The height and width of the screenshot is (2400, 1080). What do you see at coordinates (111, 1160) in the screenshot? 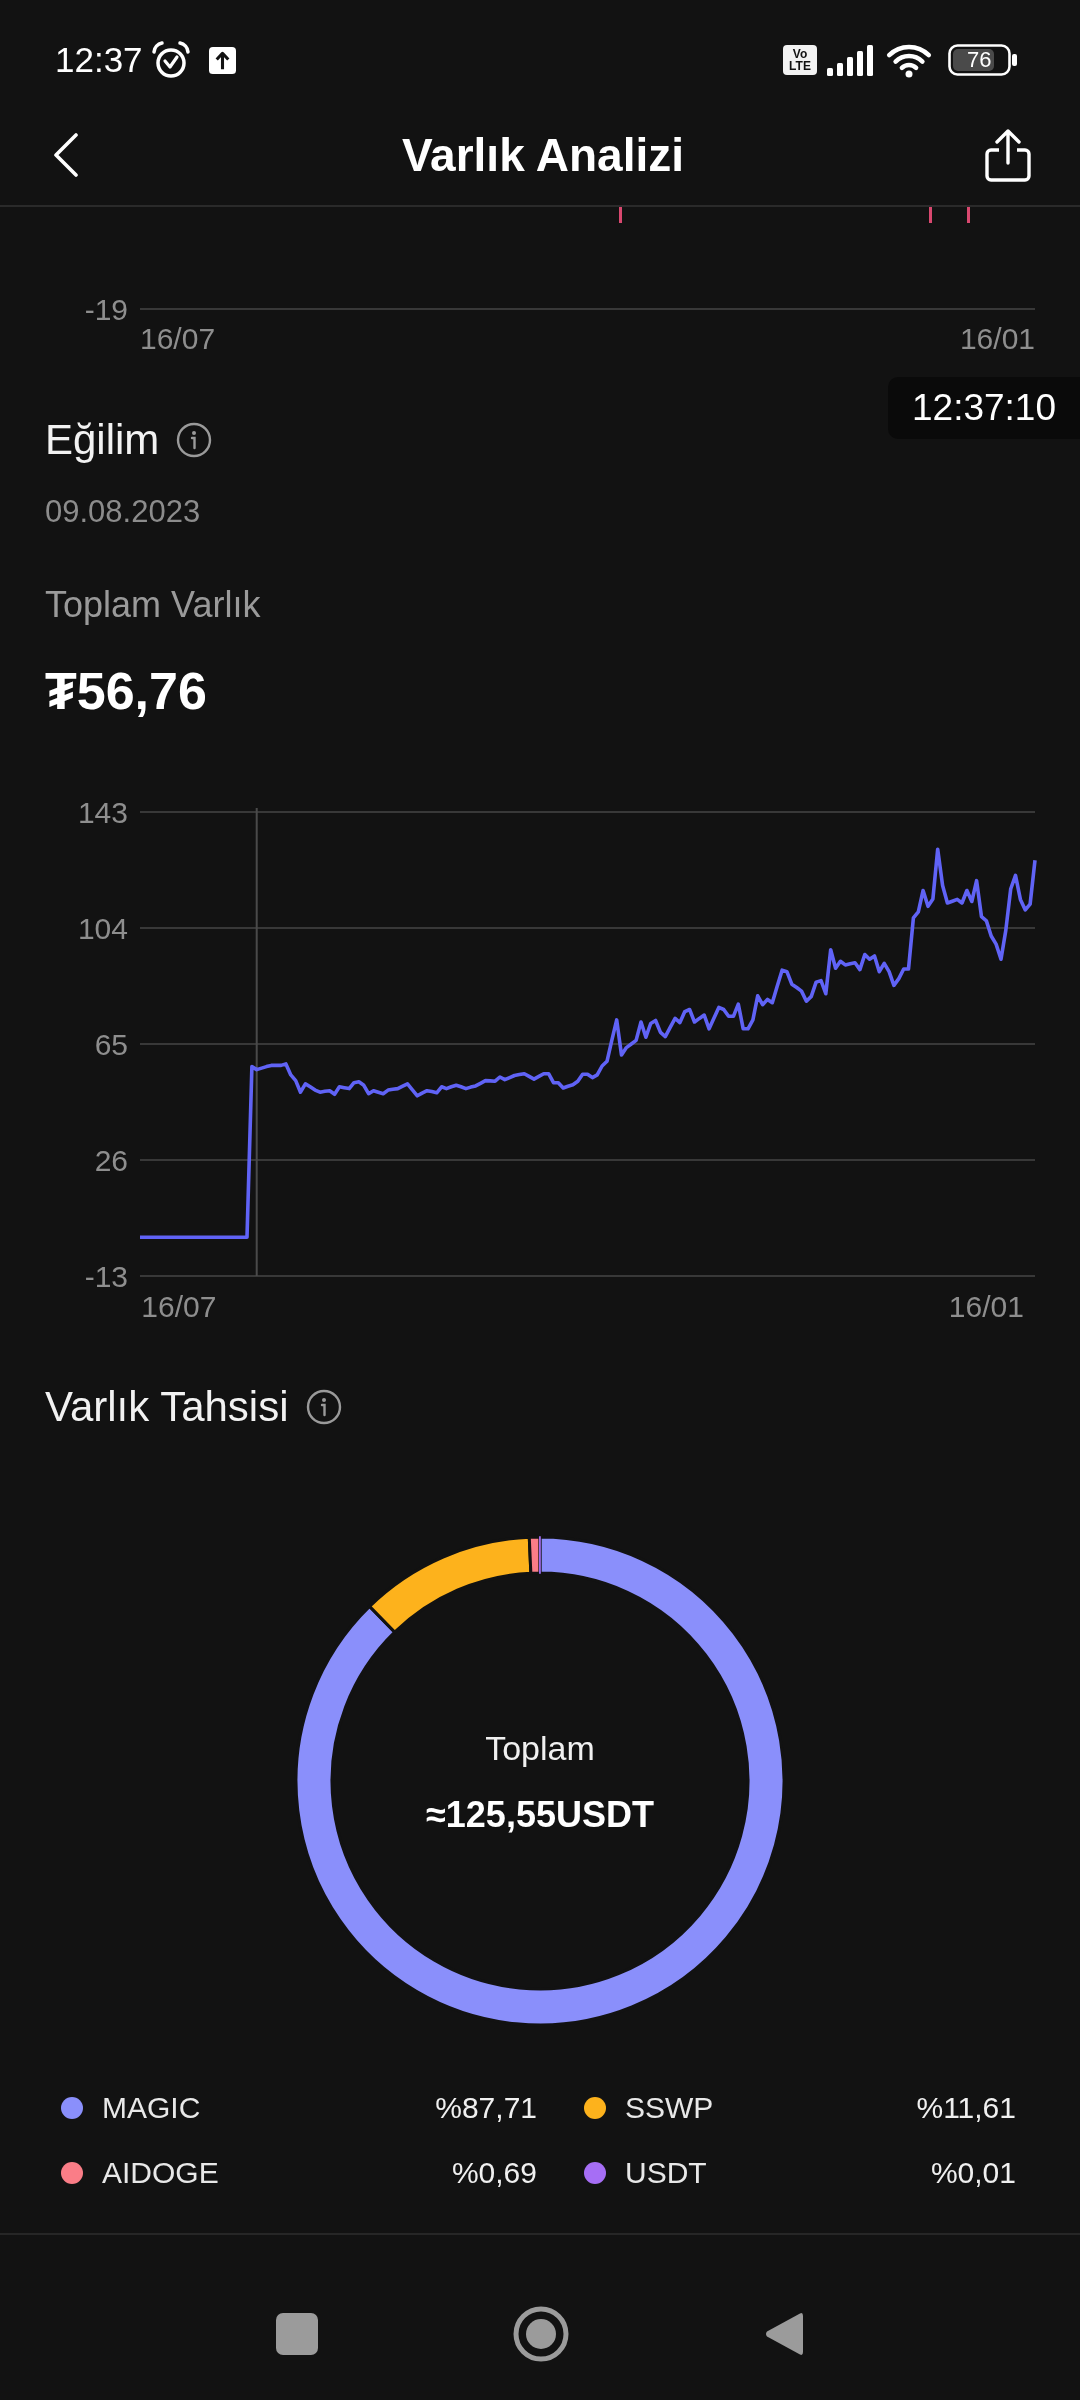
I see `axis-label: 26` at bounding box center [111, 1160].